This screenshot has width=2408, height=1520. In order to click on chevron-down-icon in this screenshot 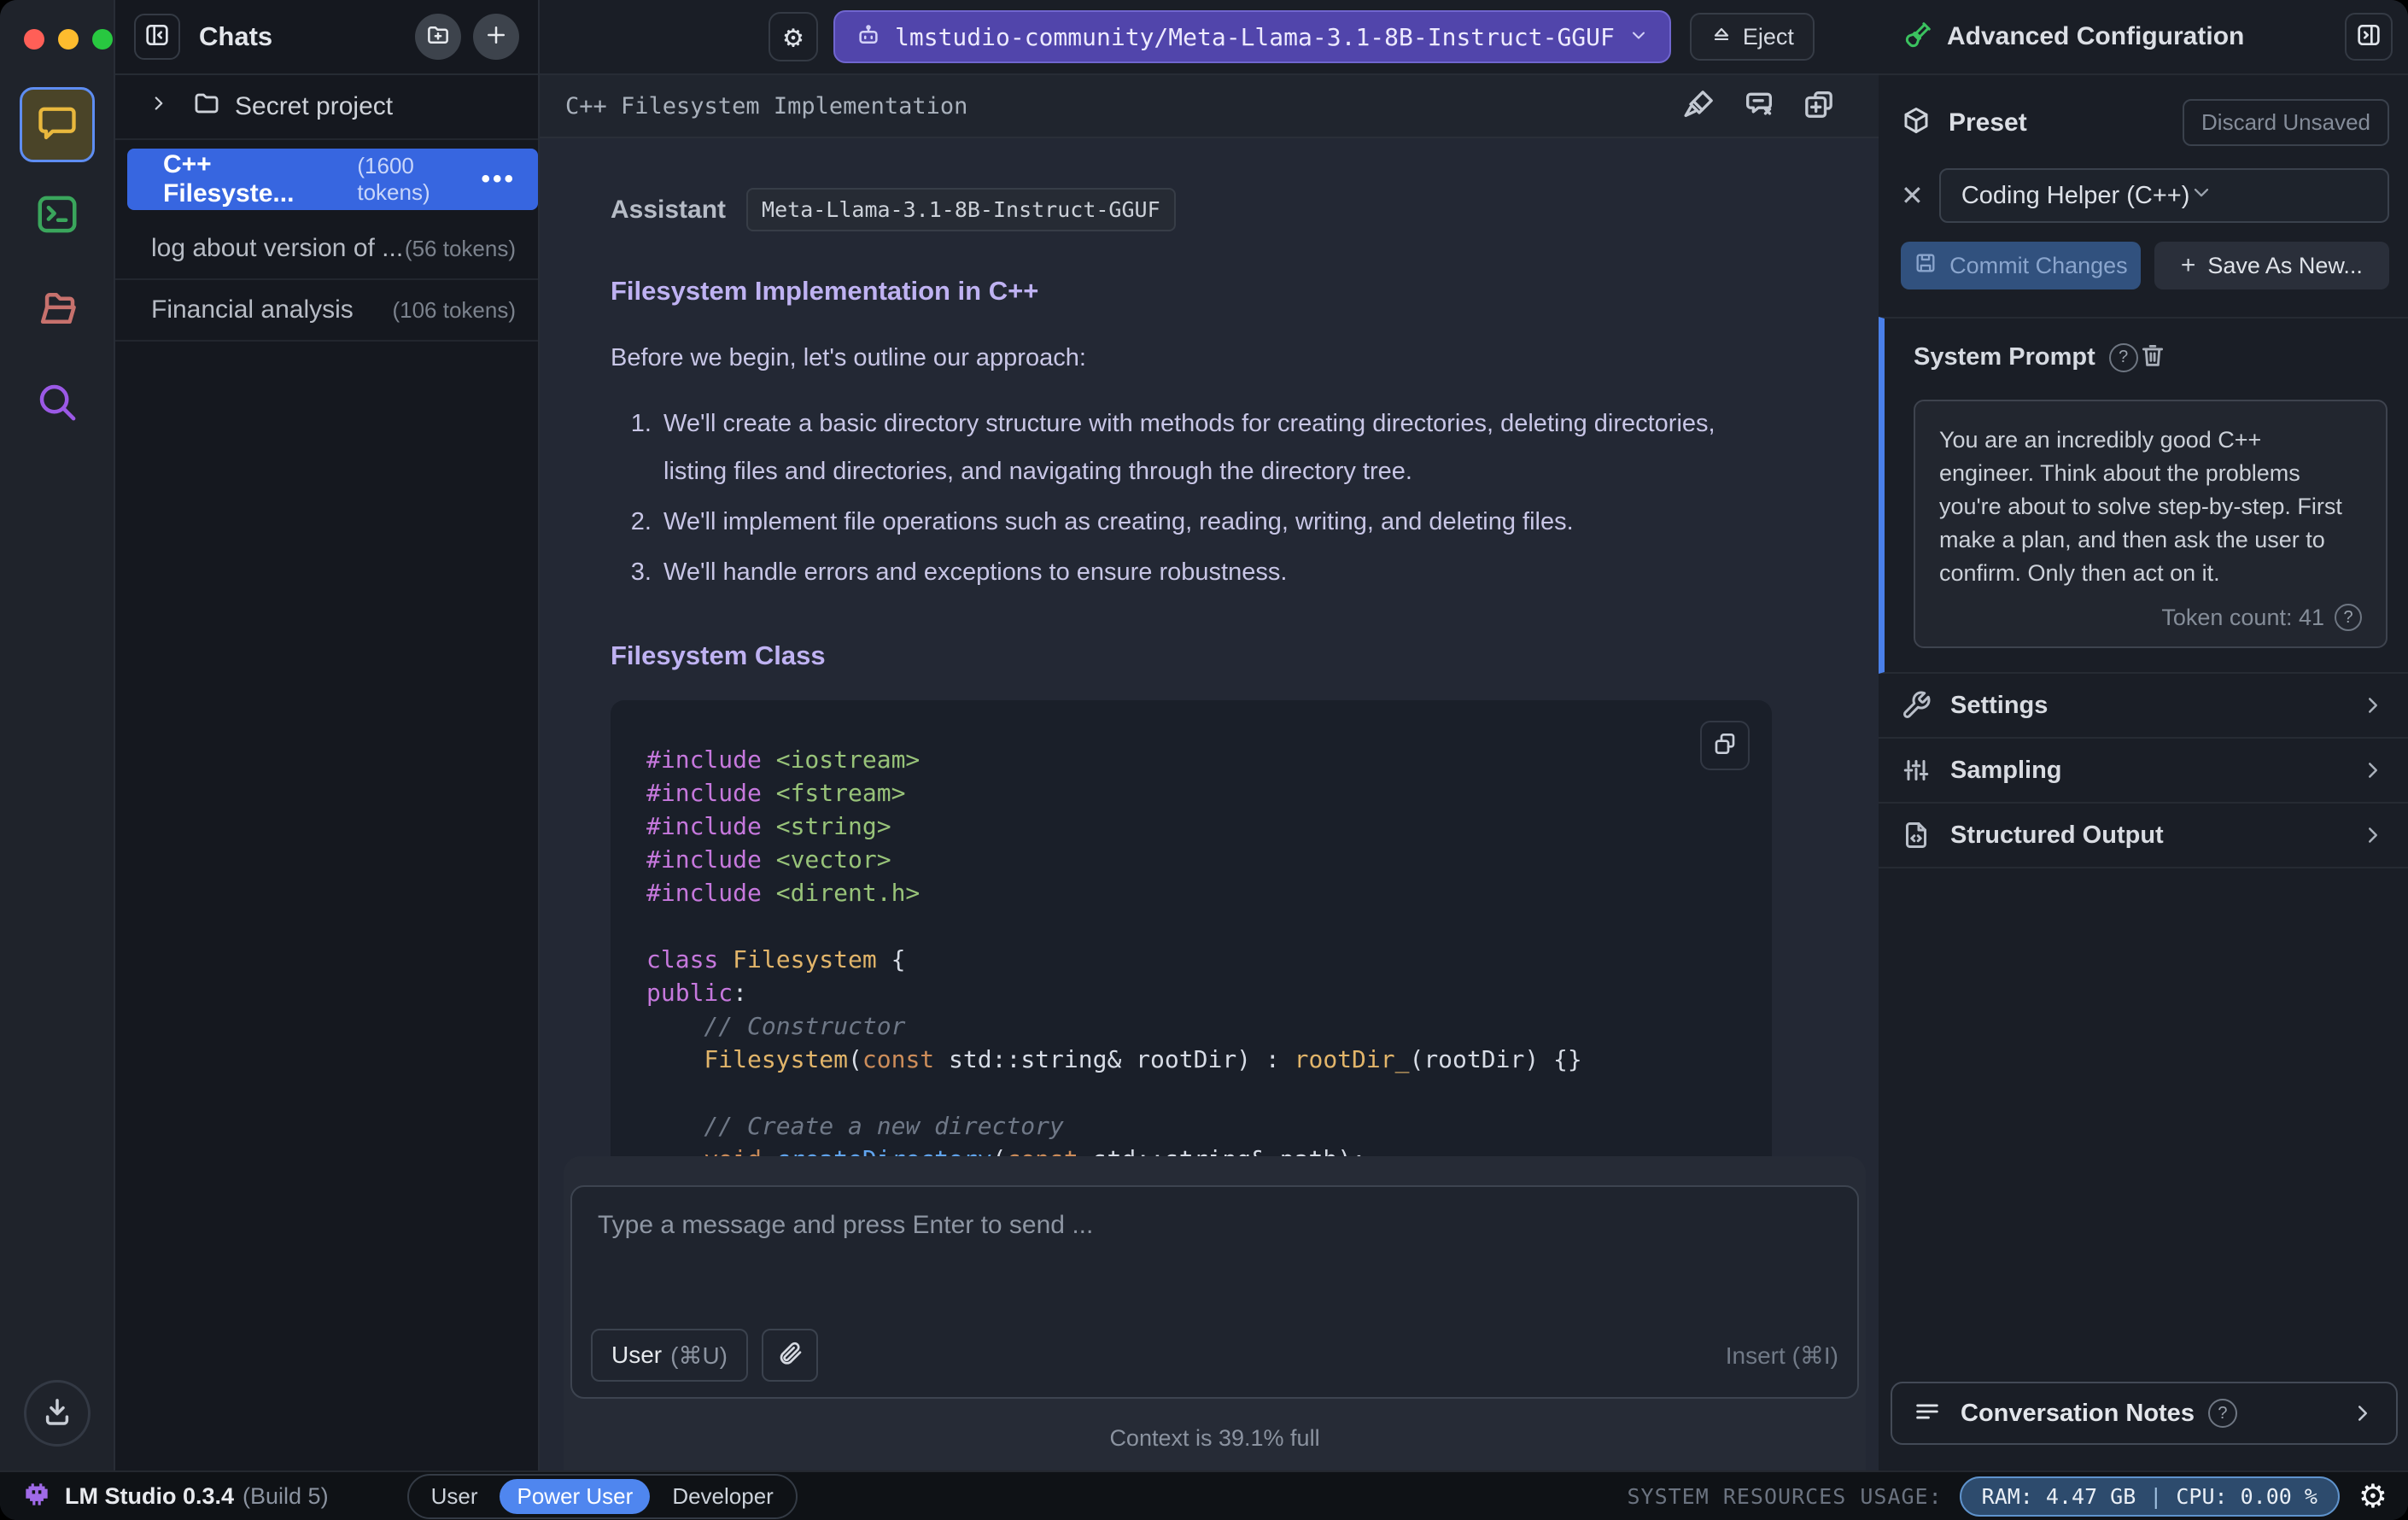, I will do `click(2201, 195)`.